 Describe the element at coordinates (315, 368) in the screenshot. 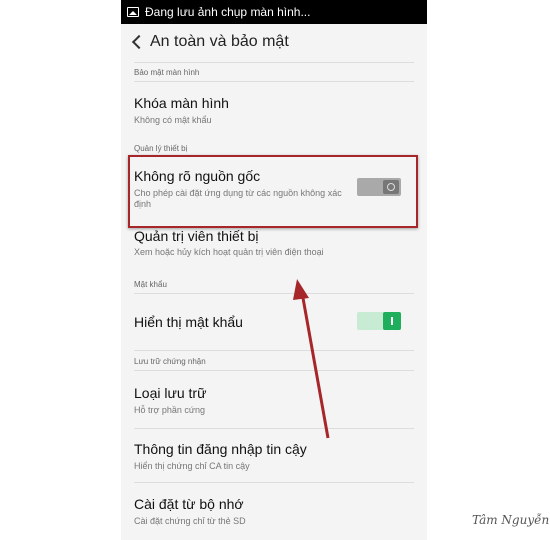

I see `arrow-shaft` at that location.